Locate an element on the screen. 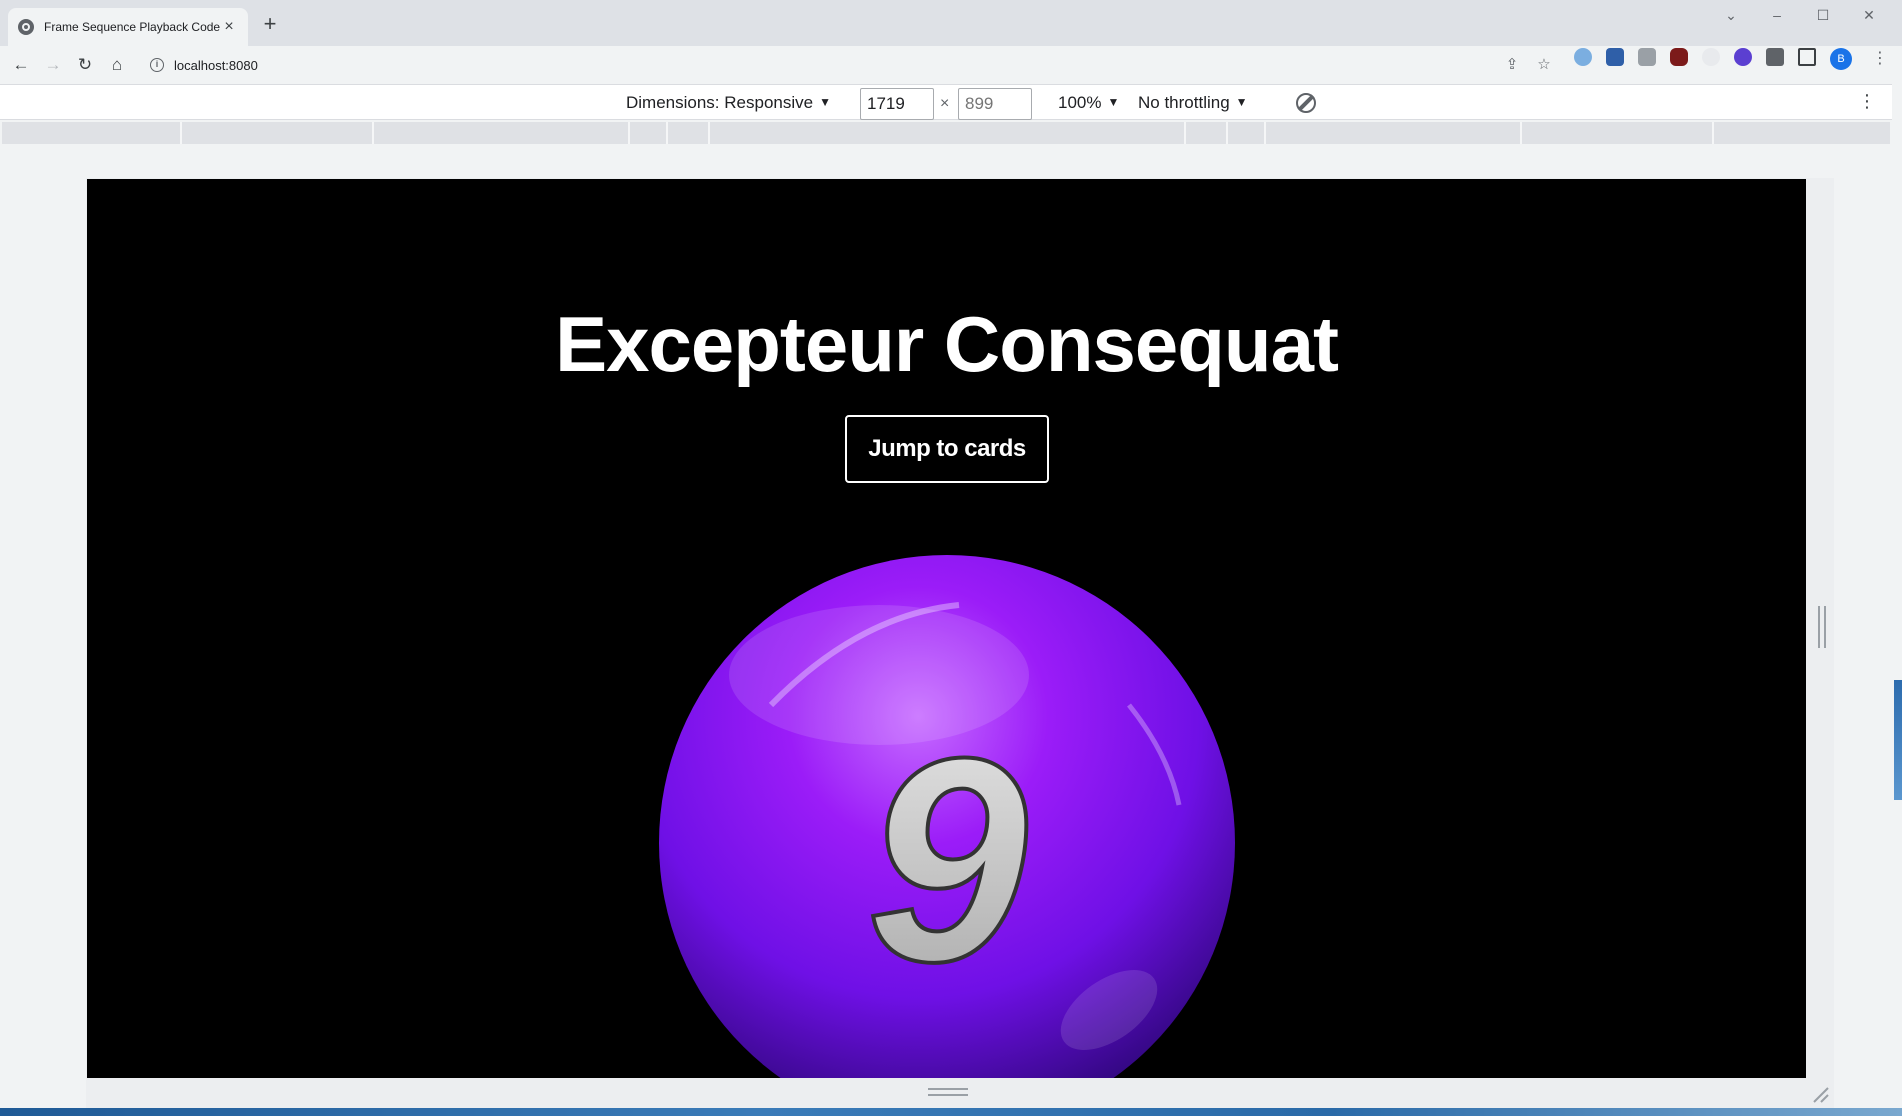 The image size is (1902, 1116). throttling-dropdown: No throttling ▼ is located at coordinates (1193, 103).